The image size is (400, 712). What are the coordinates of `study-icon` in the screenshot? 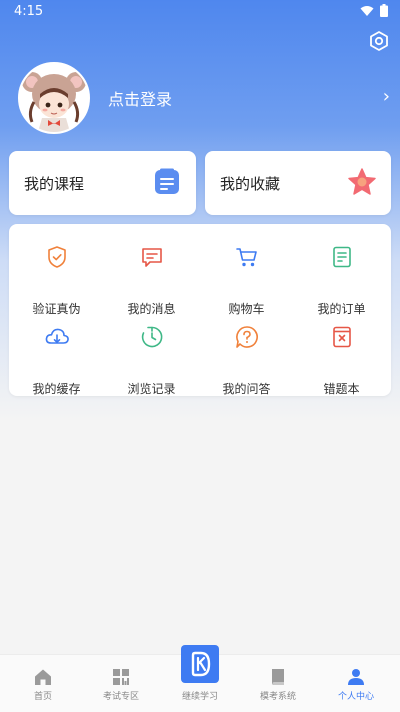 It's located at (200, 664).